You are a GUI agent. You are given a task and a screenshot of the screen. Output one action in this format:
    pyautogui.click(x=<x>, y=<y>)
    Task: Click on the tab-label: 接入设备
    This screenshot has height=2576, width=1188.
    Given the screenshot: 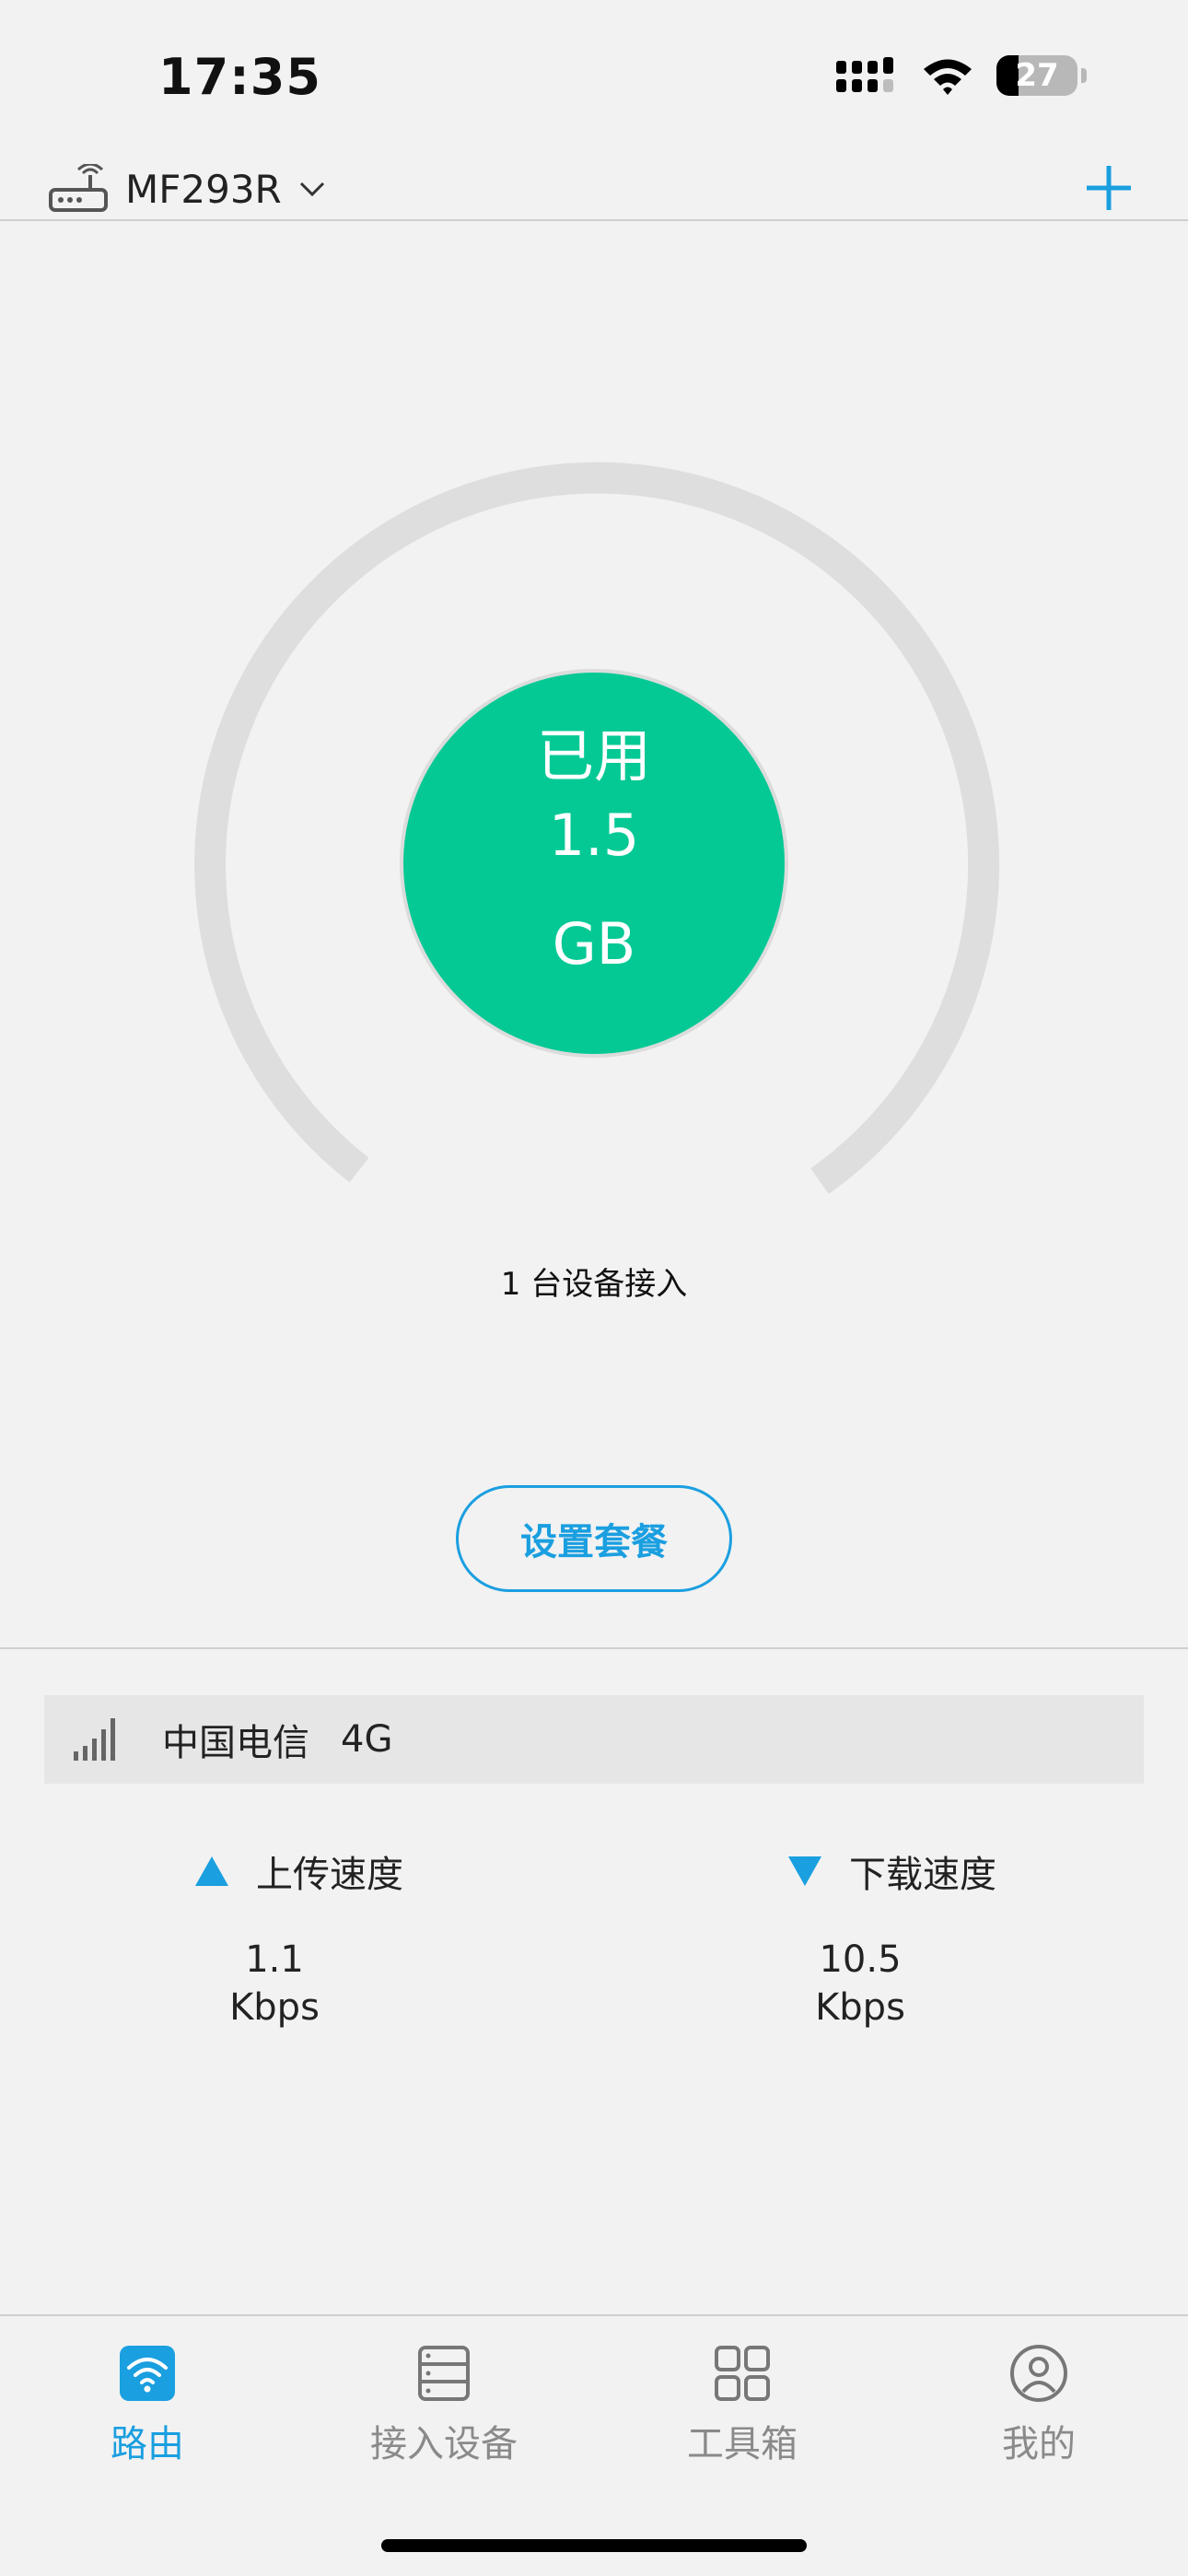 What is the action you would take?
    pyautogui.click(x=444, y=2444)
    